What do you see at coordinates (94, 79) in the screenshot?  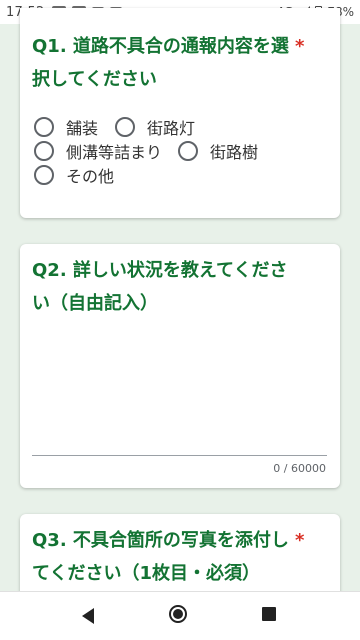 I see `q1-title-line2: 択してください` at bounding box center [94, 79].